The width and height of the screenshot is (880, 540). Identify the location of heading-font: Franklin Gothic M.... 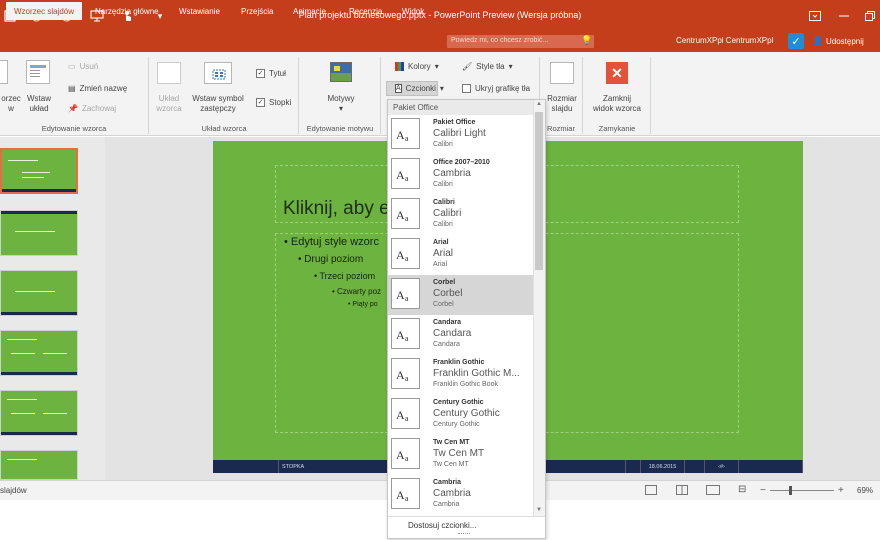
(476, 373).